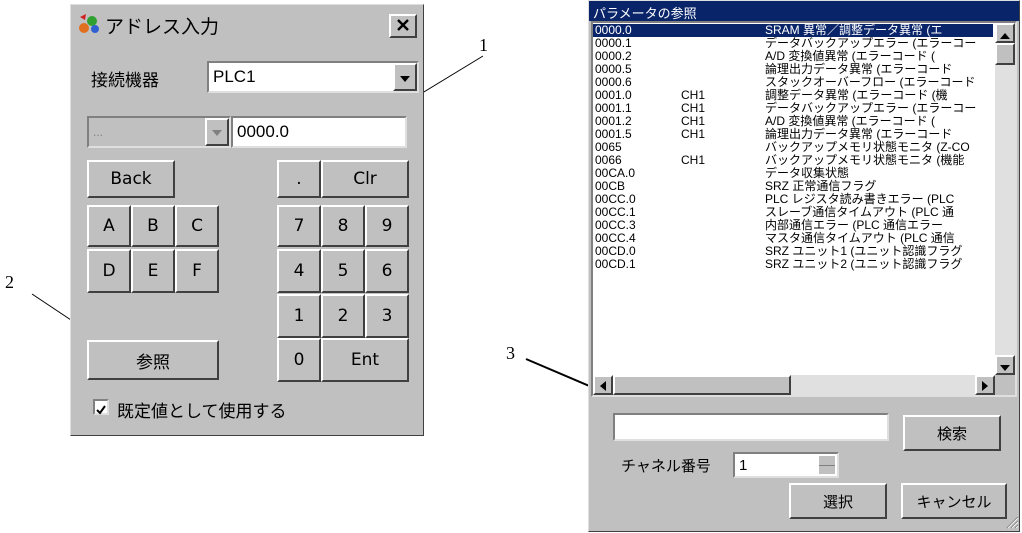 The width and height of the screenshot is (1022, 533). Describe the element at coordinates (751, 427) in the screenshot. I see `search-input` at that location.